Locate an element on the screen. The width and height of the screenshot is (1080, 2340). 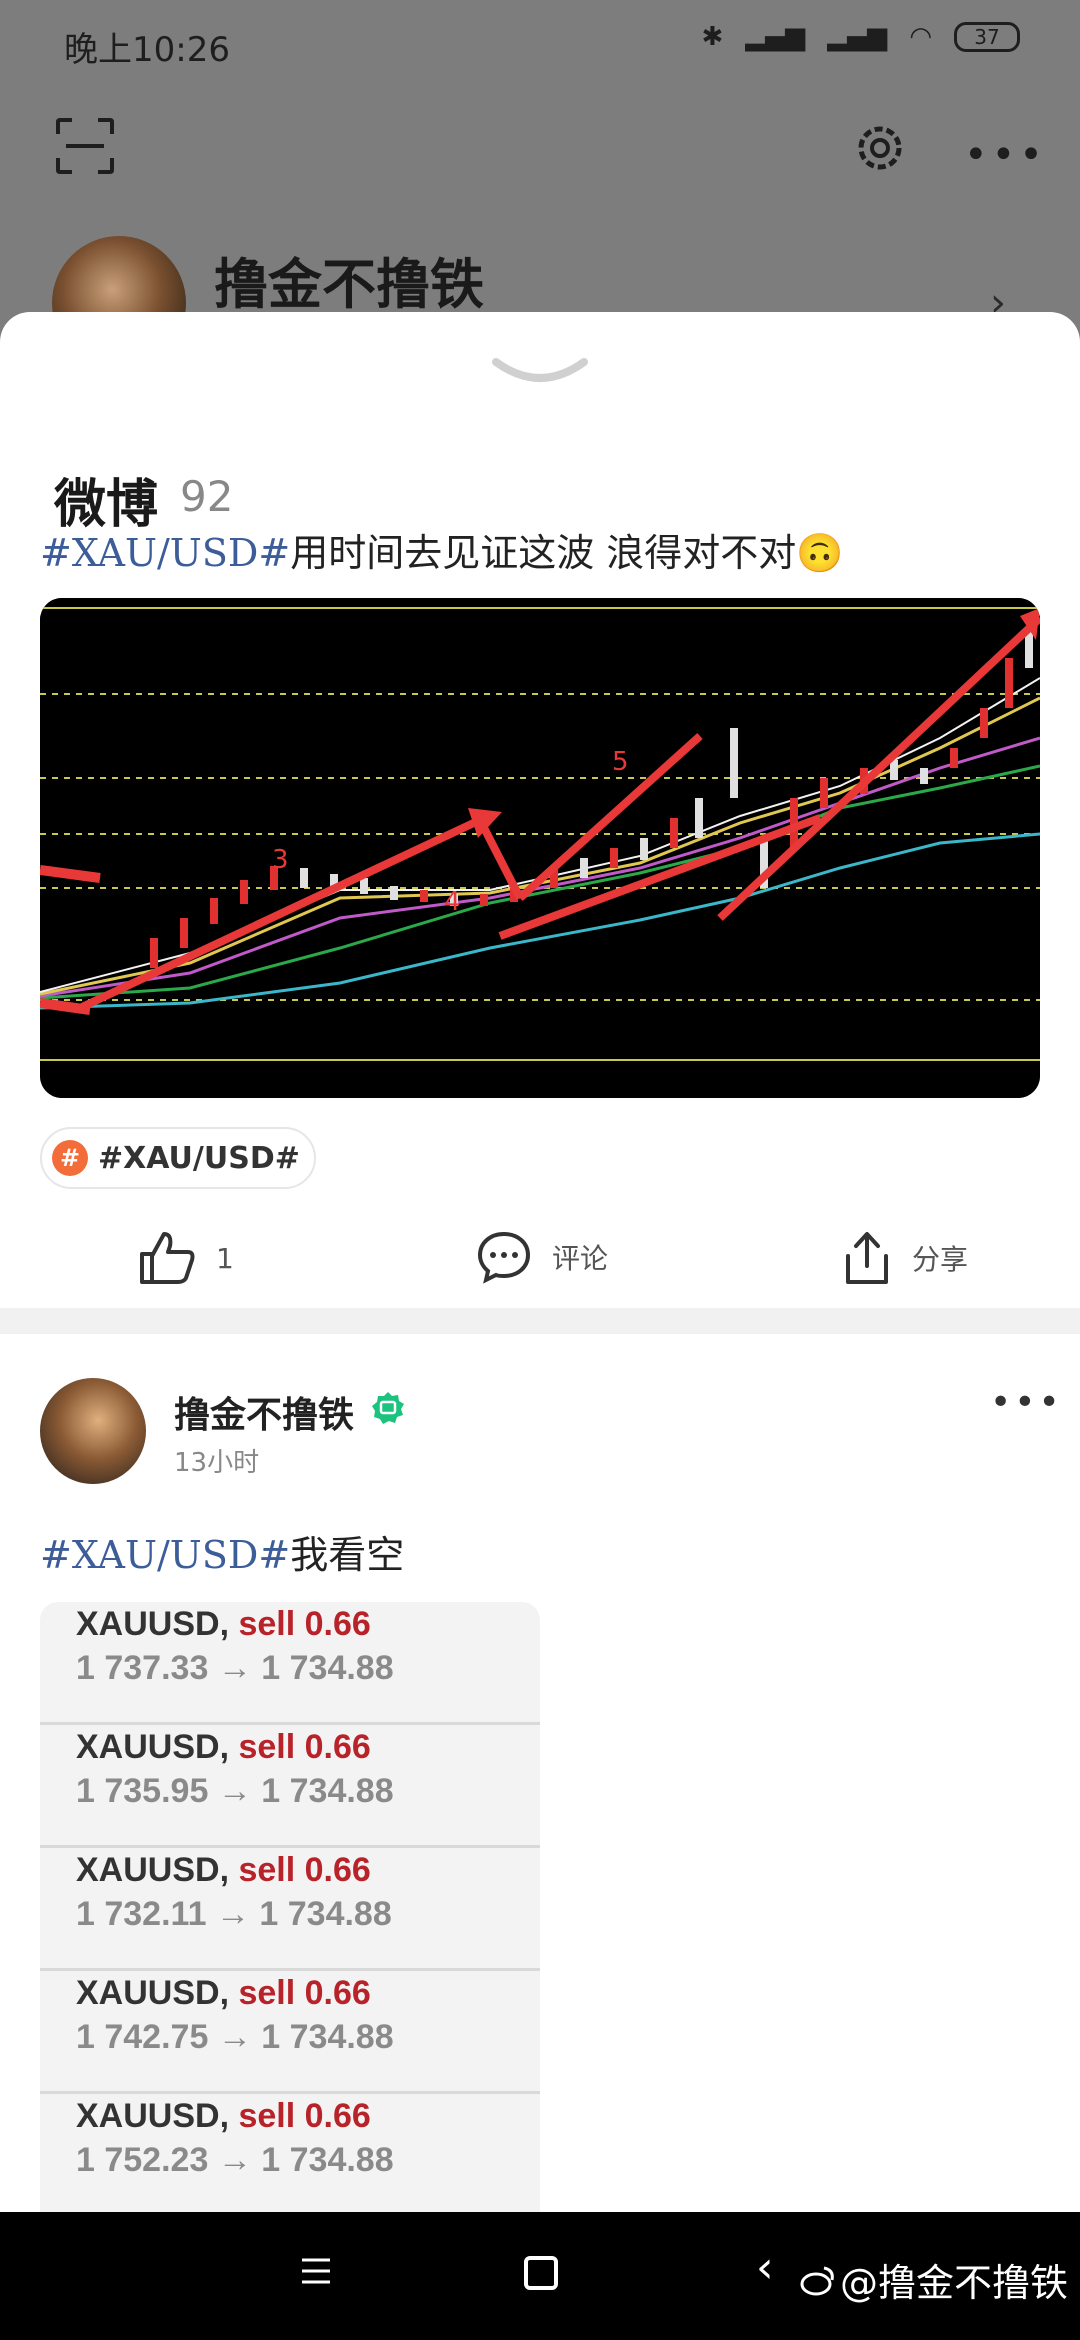
trade-row: XAUUSD, sell 0.66 1 735.95 → 1 734.88 is located at coordinates (290, 1786).